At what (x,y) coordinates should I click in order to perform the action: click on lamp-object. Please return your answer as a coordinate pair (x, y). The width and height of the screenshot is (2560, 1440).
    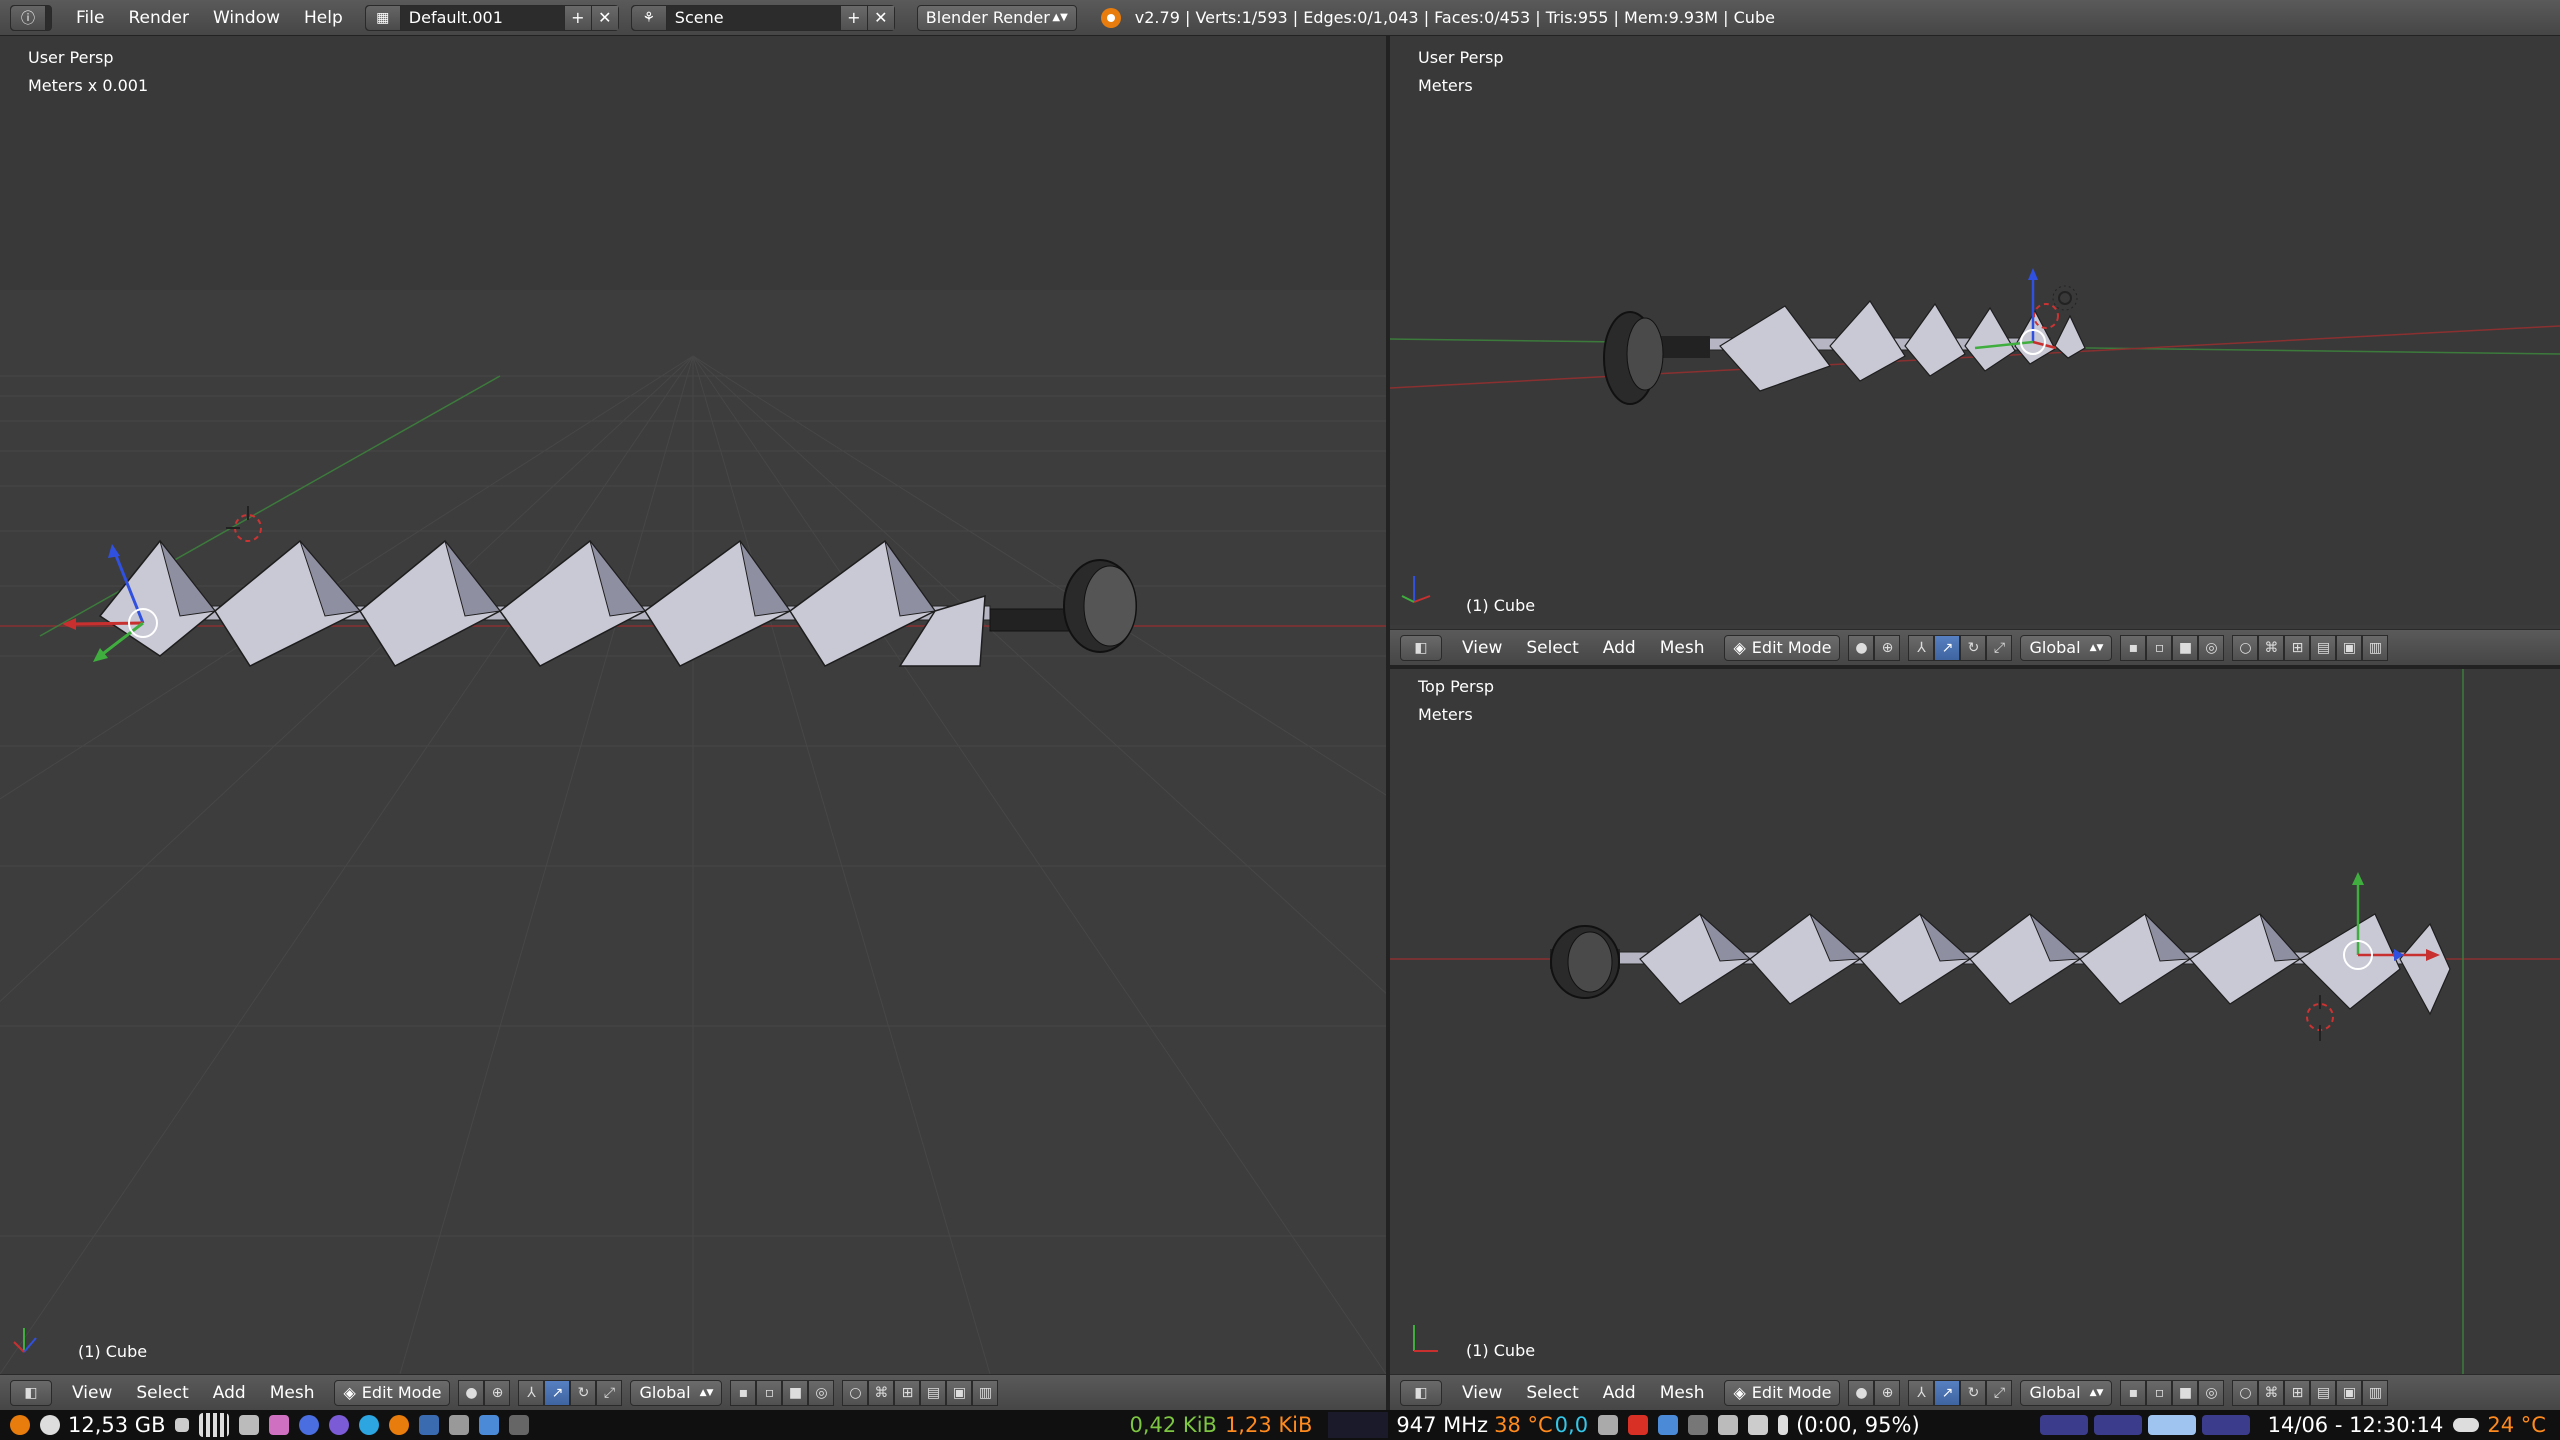
    Looking at the image, I should click on (2065, 298).